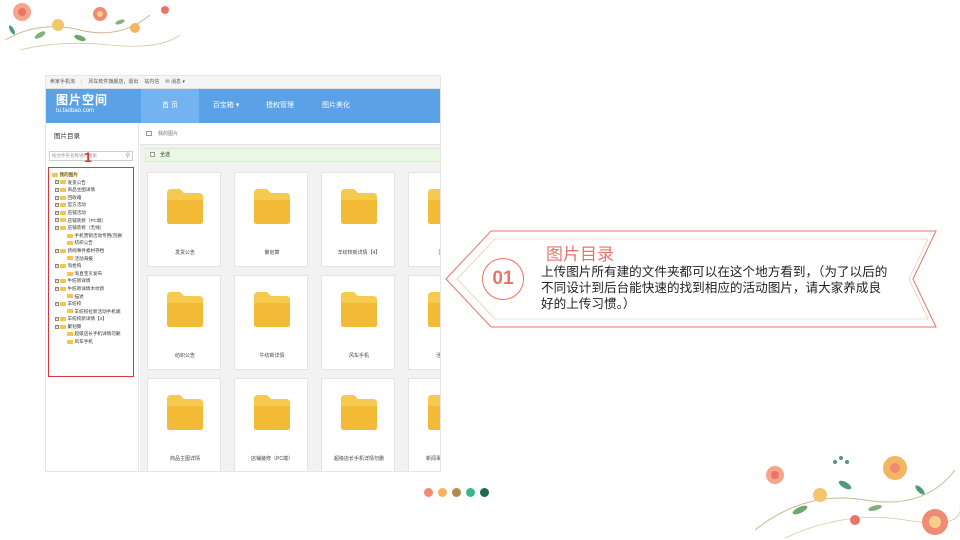  I want to click on tree-item-label: 牛纺新详情木纹新, so click(86, 288).